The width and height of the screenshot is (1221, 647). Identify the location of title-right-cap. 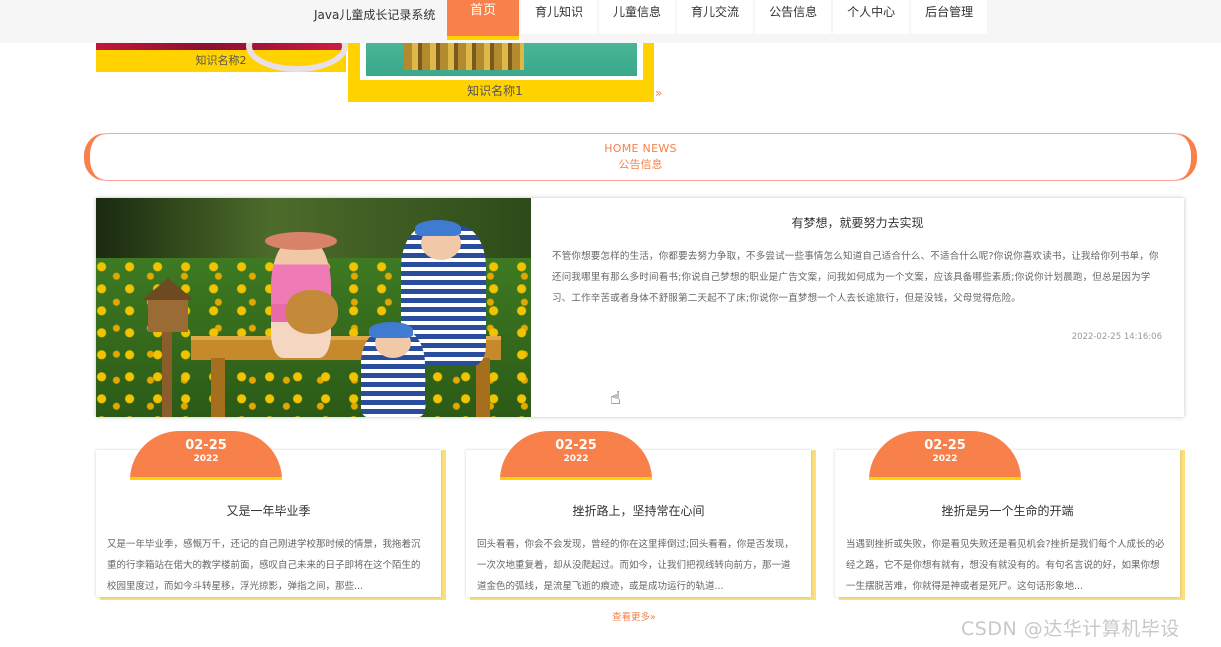
(1186, 157).